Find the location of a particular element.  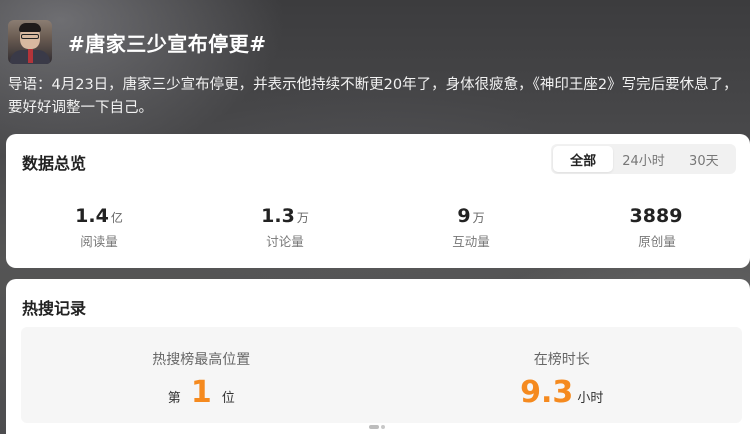

tab-24h: 24小时 is located at coordinates (643, 159).